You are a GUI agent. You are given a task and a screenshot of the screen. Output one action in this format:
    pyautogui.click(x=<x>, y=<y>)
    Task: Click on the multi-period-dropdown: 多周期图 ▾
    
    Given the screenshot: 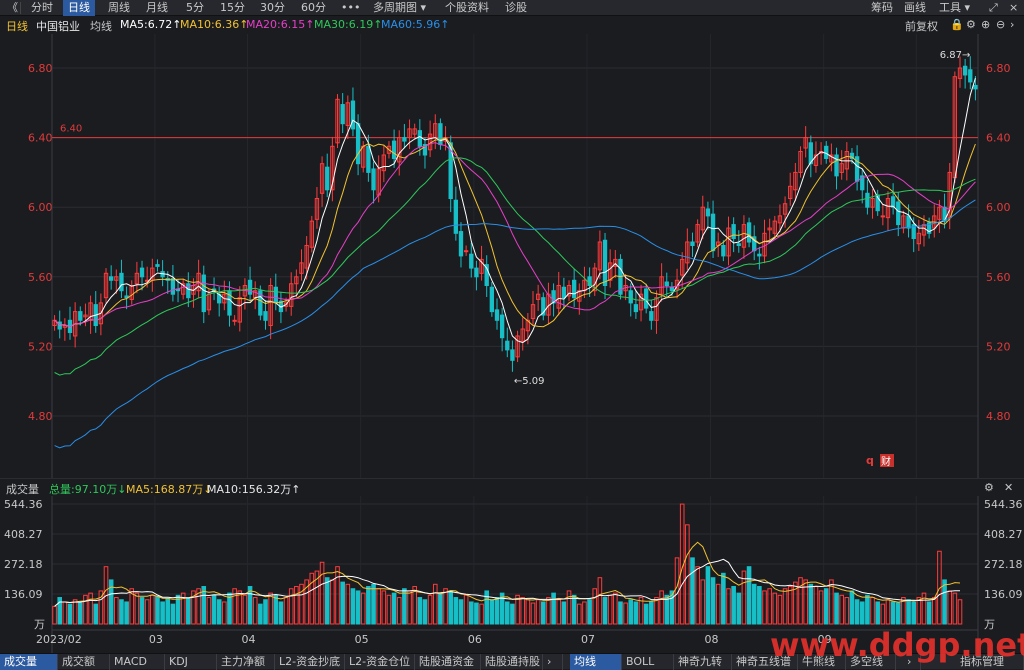 What is the action you would take?
    pyautogui.click(x=399, y=8)
    